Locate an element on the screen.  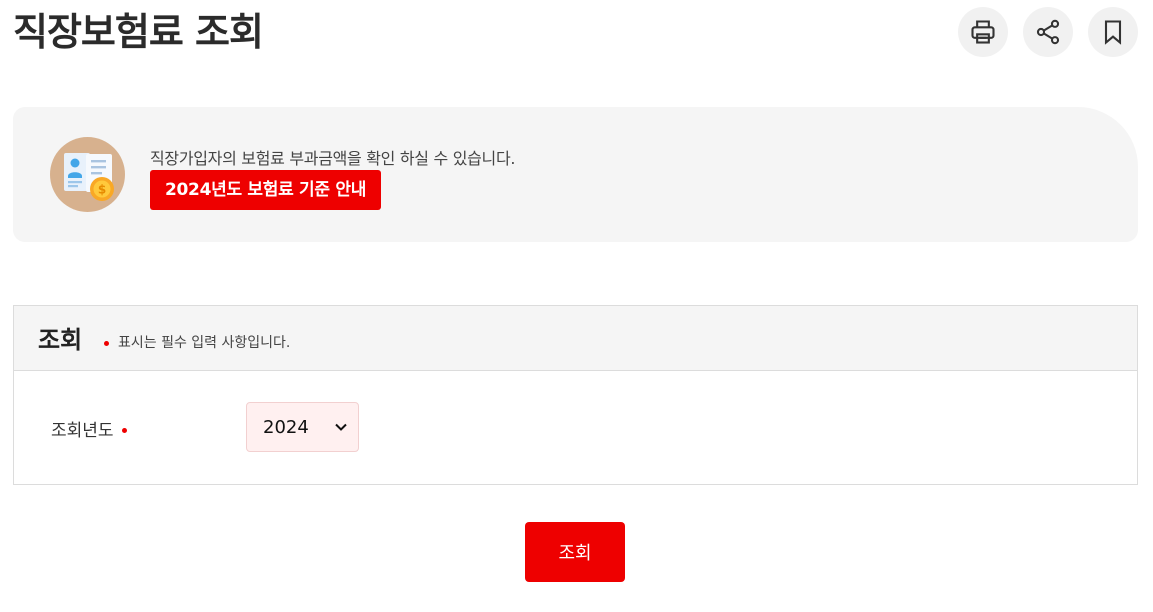
insurance-document-coin-icon: $ is located at coordinates (87, 174).